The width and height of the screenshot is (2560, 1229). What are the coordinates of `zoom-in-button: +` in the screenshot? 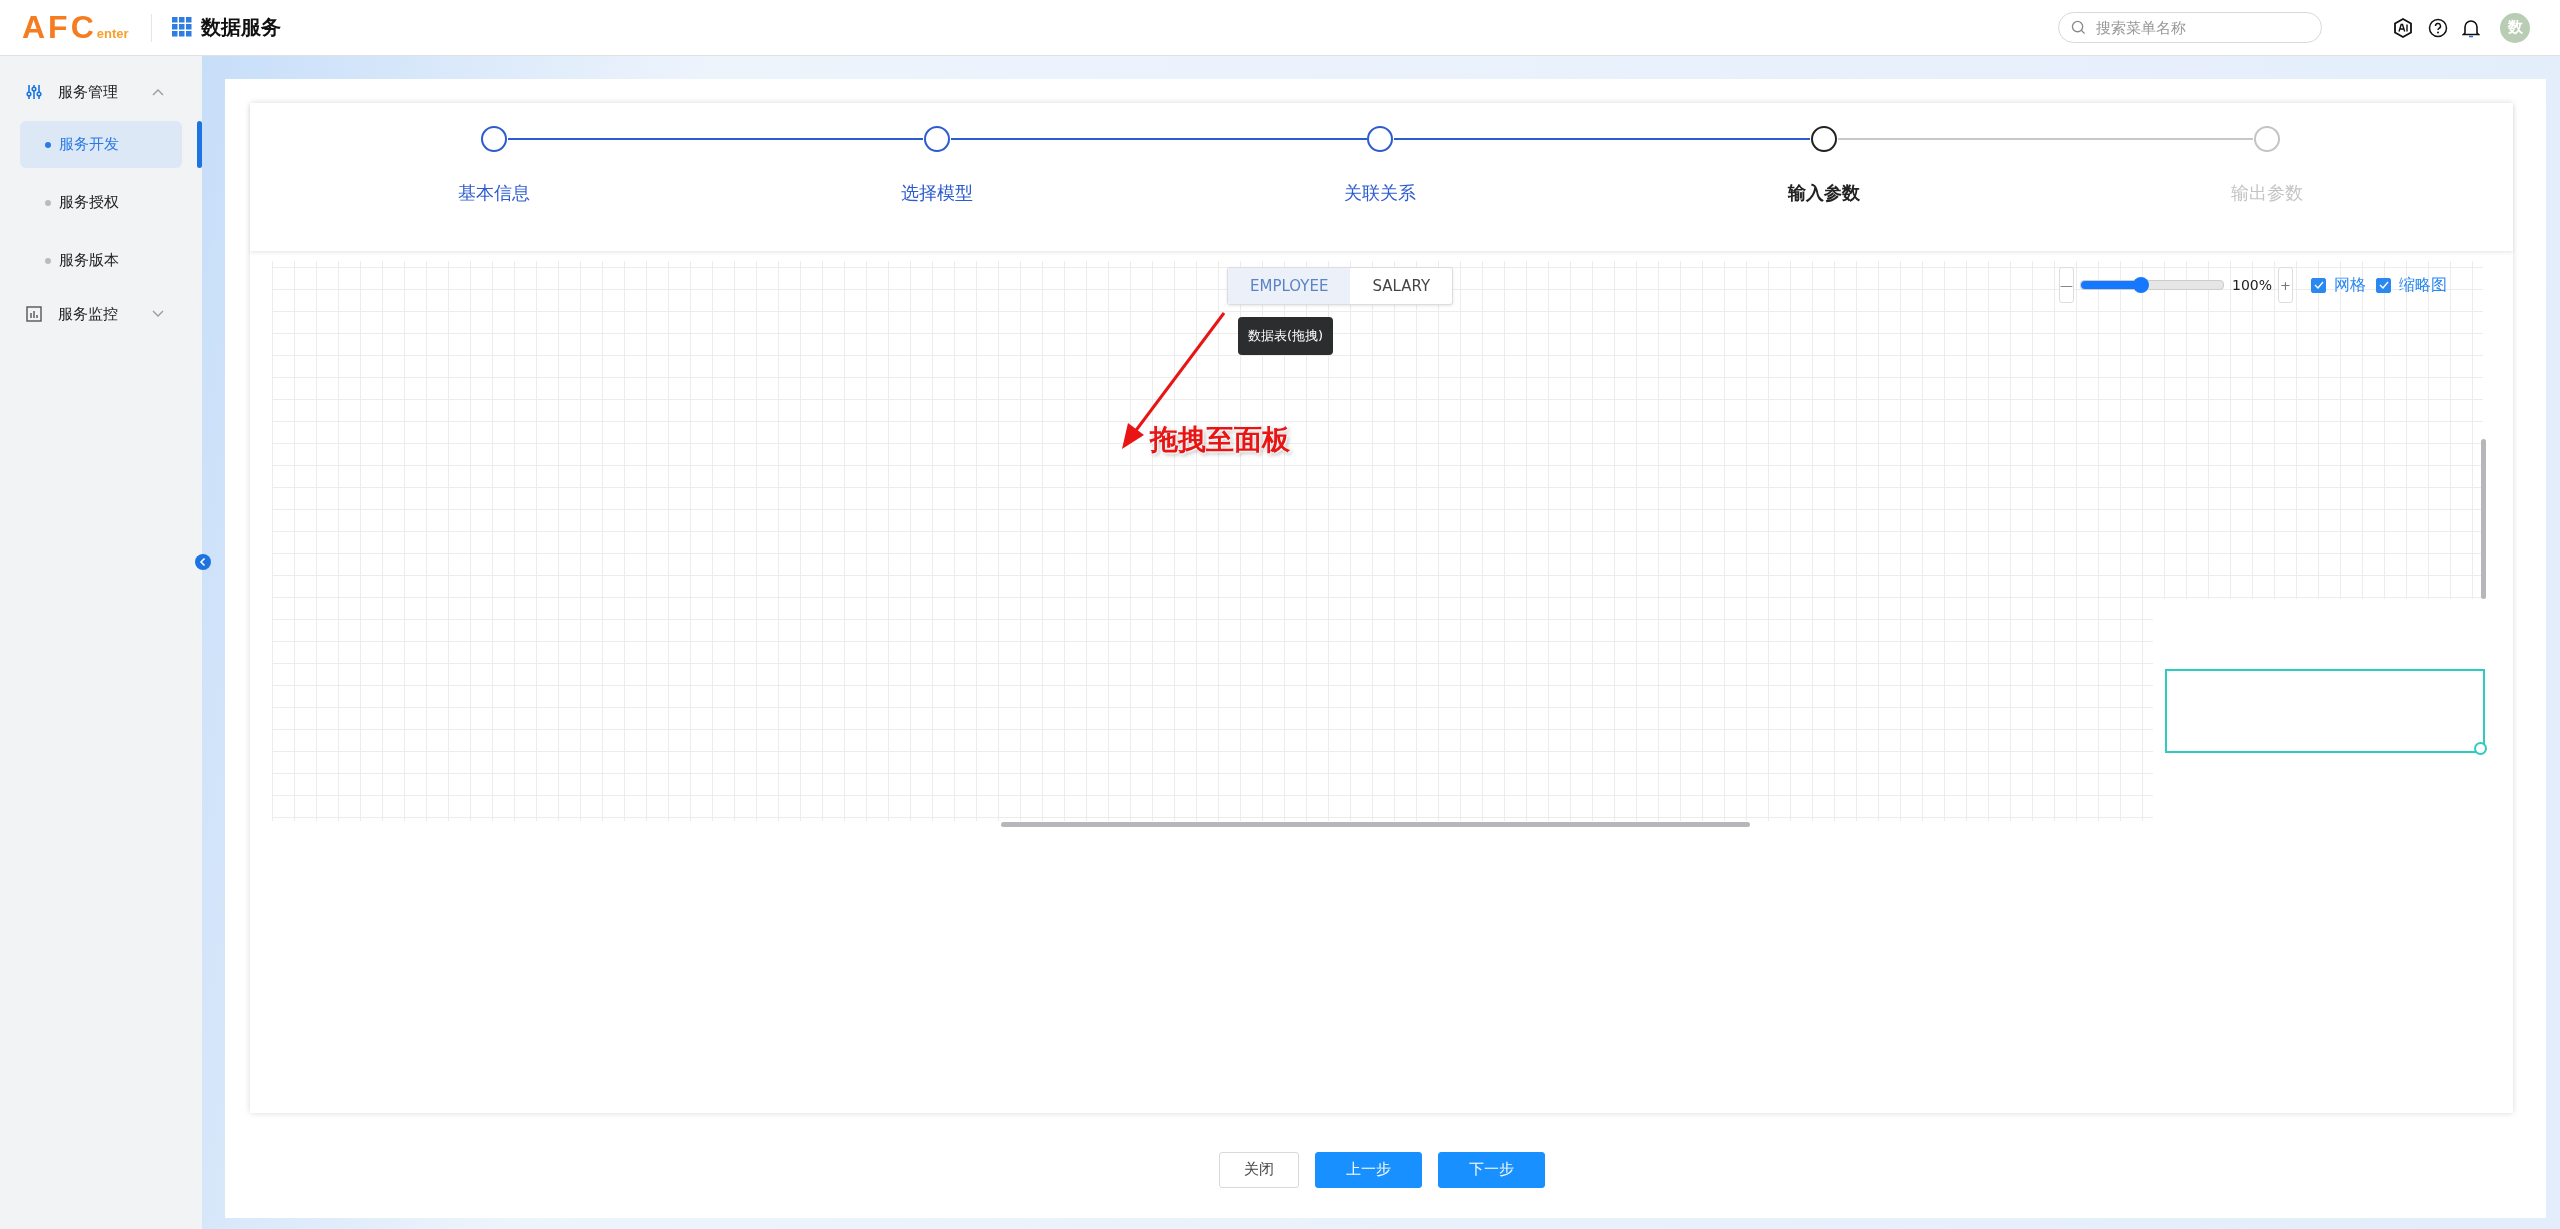 It's located at (2285, 285).